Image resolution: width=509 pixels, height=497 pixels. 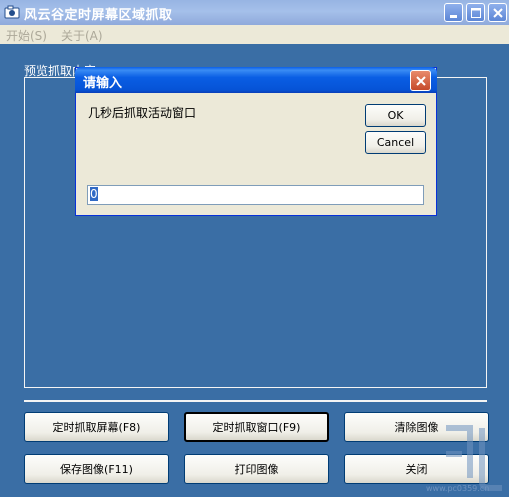 I want to click on watermark-logo, so click(x=474, y=458).